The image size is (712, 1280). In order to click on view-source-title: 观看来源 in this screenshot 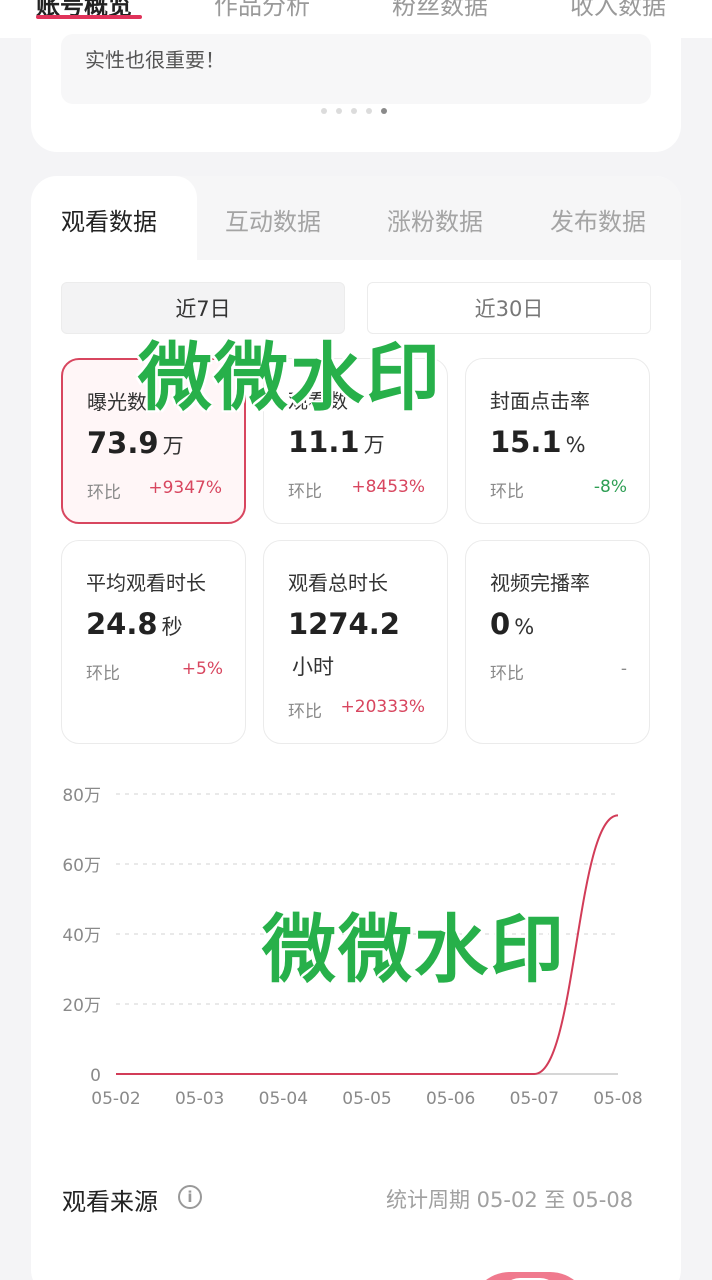, I will do `click(110, 1202)`.